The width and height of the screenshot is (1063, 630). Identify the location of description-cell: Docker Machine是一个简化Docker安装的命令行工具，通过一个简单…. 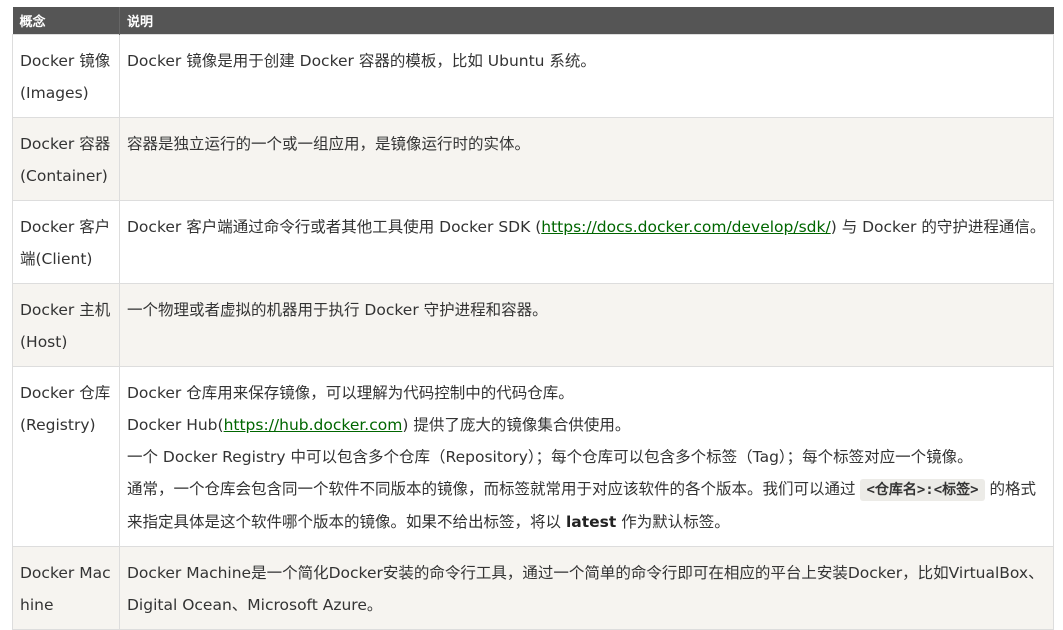
(586, 587).